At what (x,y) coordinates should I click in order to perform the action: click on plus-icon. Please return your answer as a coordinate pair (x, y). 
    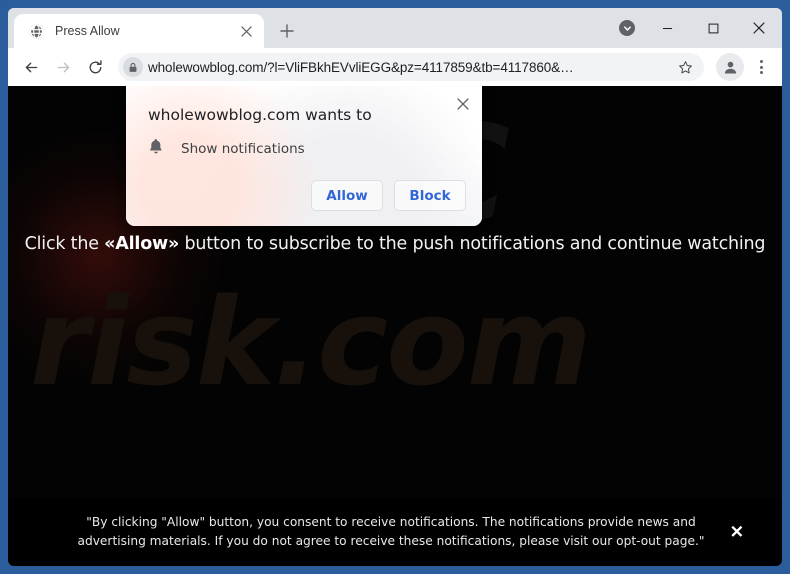
    Looking at the image, I should click on (287, 31).